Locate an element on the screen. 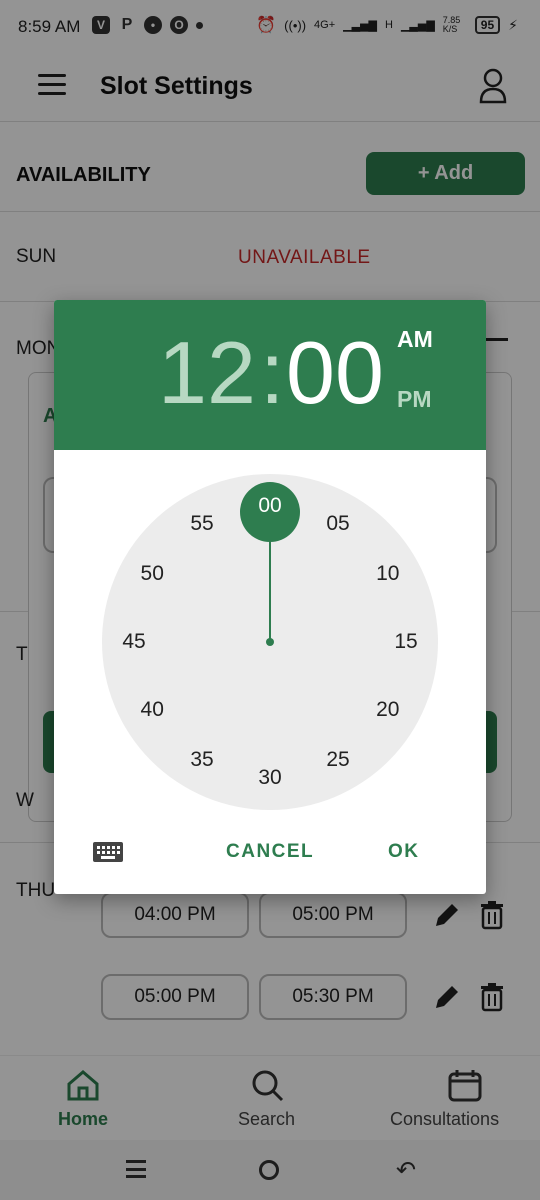 The image size is (540, 1200). dial-minute-05: 05 is located at coordinates (338, 524).